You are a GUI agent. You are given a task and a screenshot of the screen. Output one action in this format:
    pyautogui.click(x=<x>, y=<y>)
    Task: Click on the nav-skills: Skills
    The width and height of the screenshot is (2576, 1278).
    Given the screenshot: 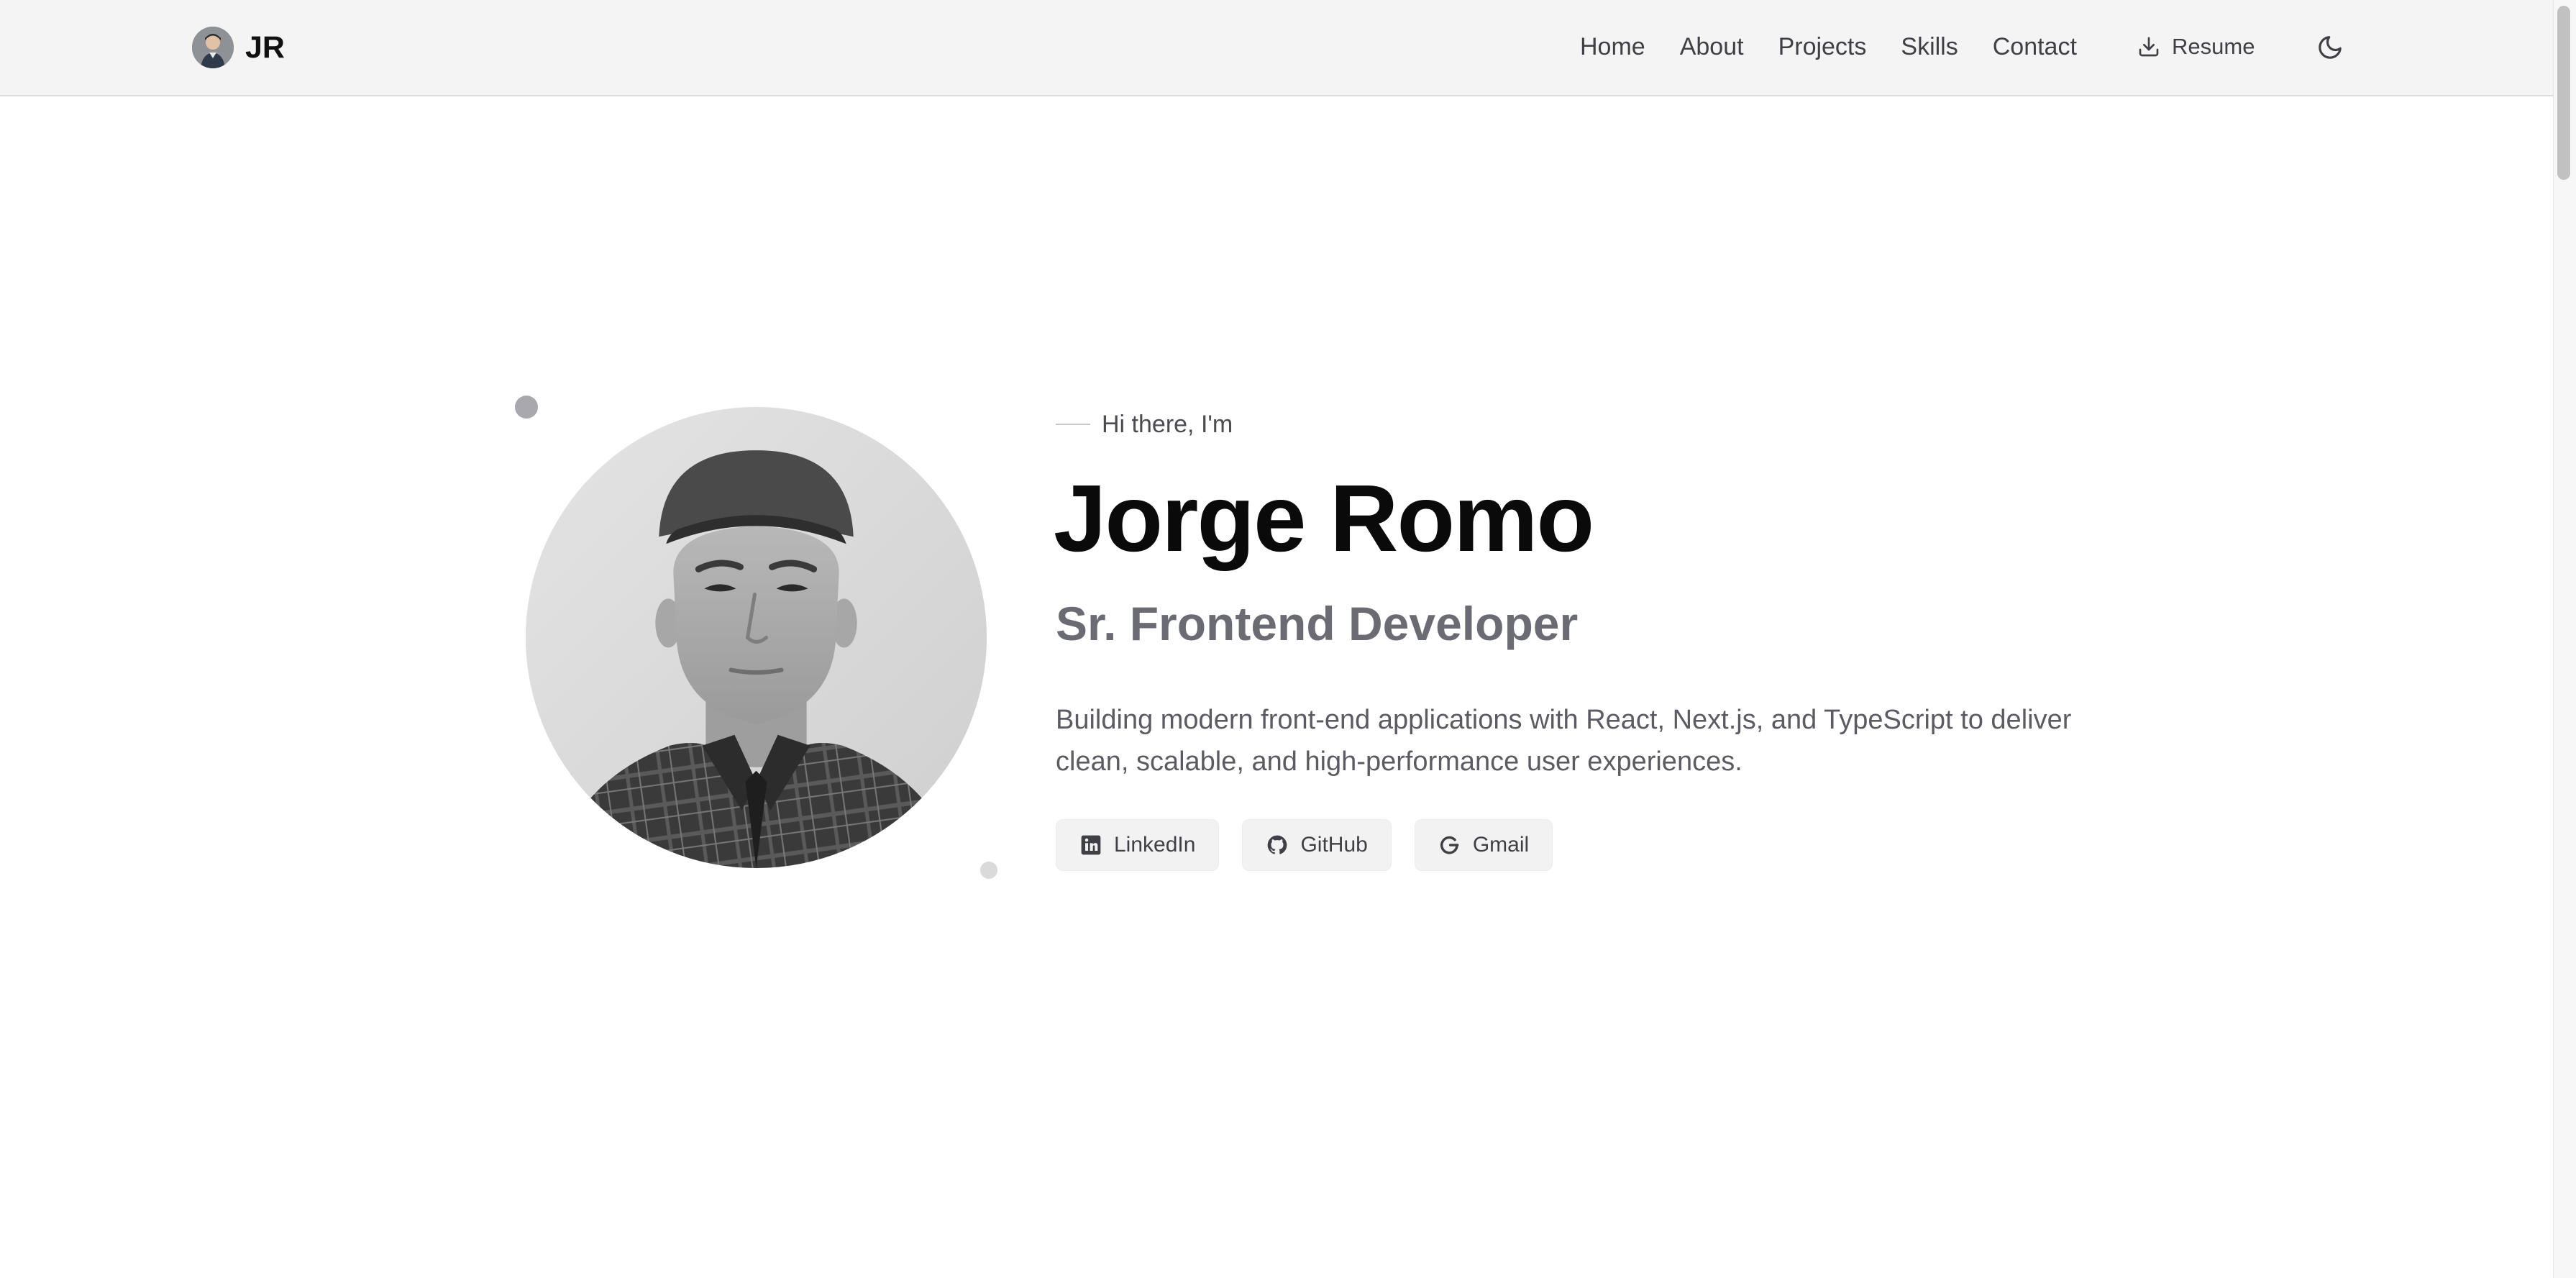 What is the action you would take?
    pyautogui.click(x=1929, y=47)
    